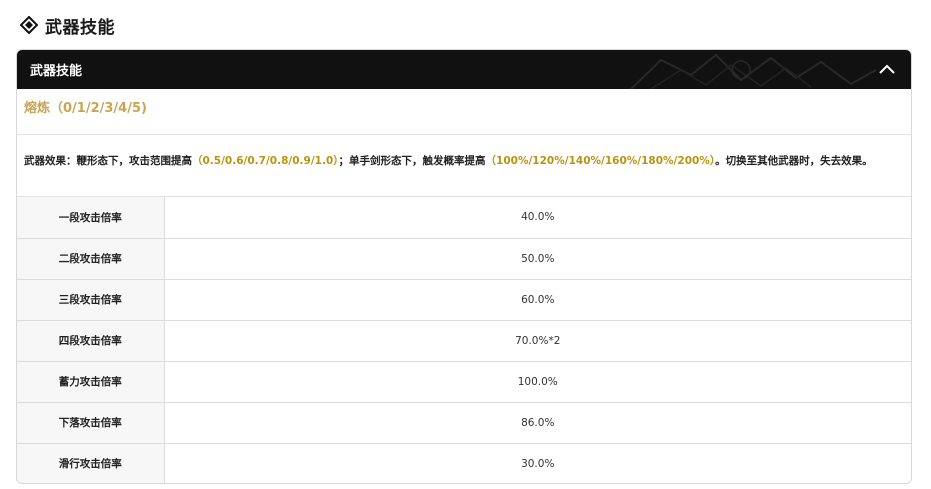 This screenshot has width=931, height=489. Describe the element at coordinates (91, 300) in the screenshot. I see `stat-label: 三段攻击倍率` at that location.